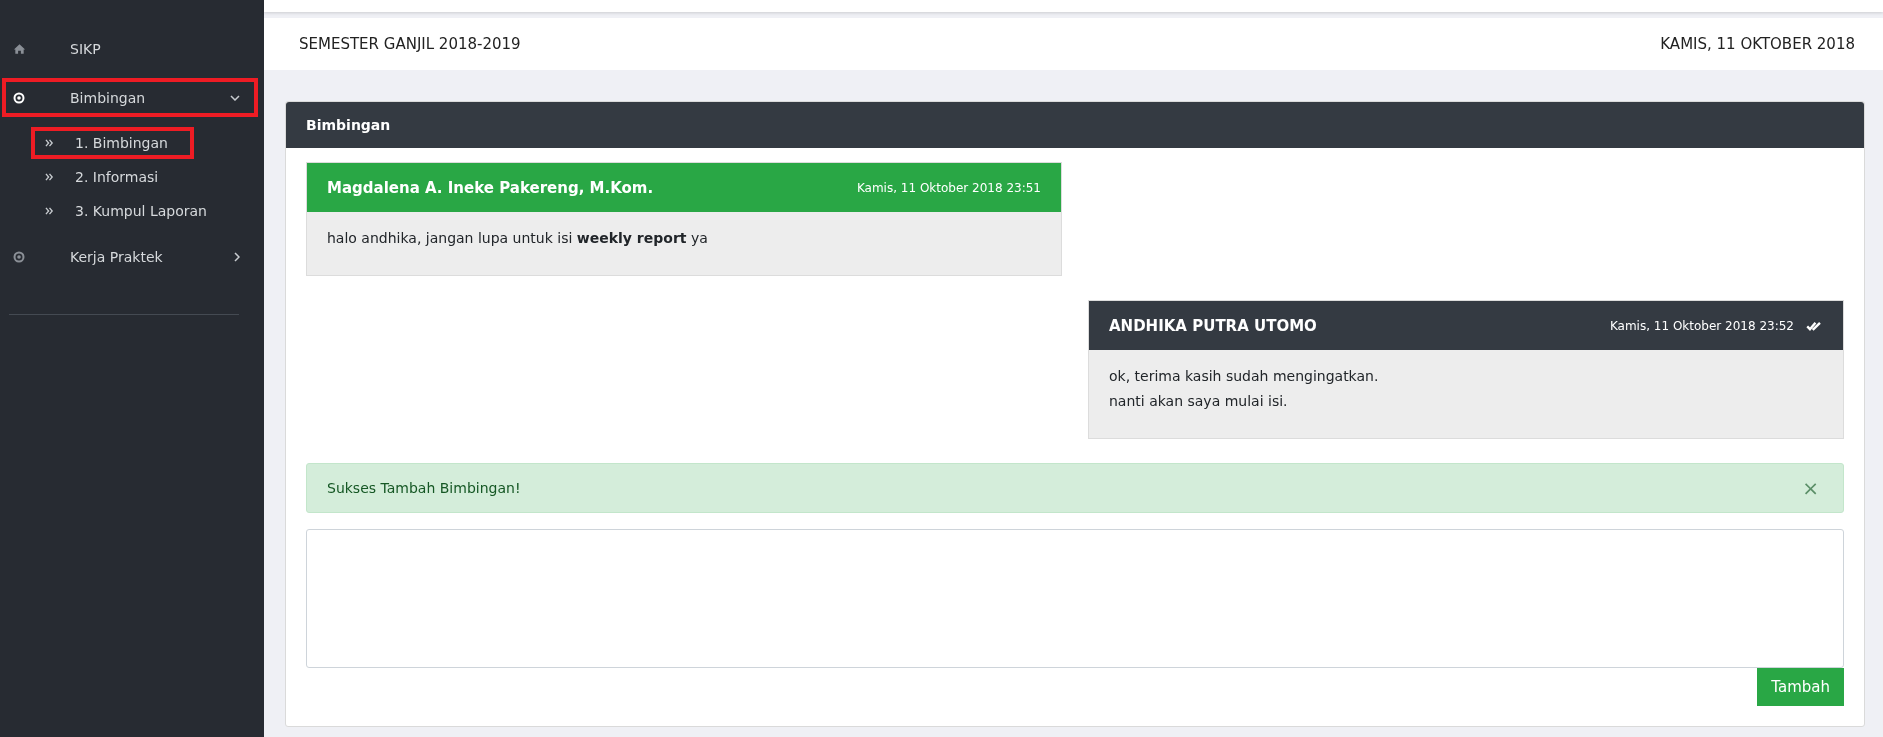 The width and height of the screenshot is (1883, 737). What do you see at coordinates (518, 238) in the screenshot?
I see `message-text: halo andhika, jangan lupa untuk isi weekly report ya` at bounding box center [518, 238].